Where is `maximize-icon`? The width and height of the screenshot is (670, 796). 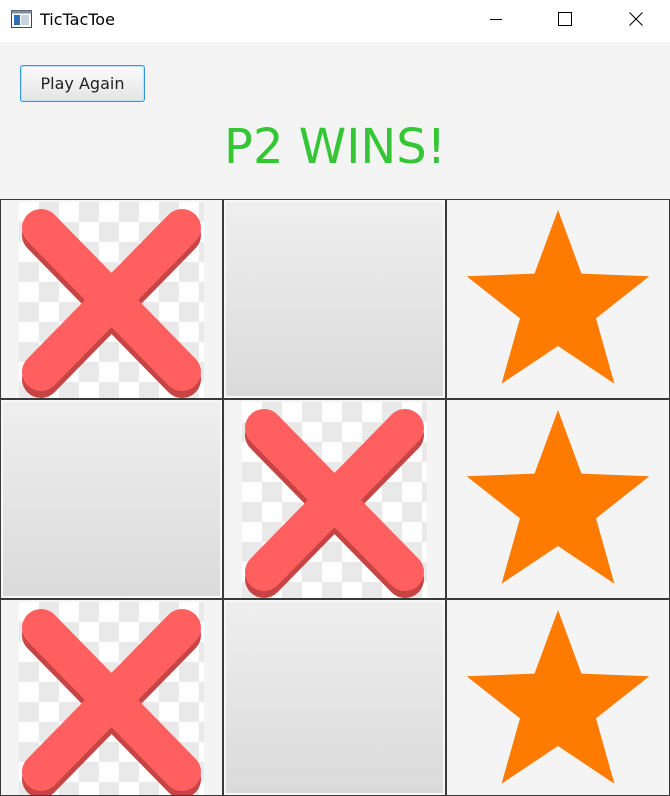
maximize-icon is located at coordinates (565, 19).